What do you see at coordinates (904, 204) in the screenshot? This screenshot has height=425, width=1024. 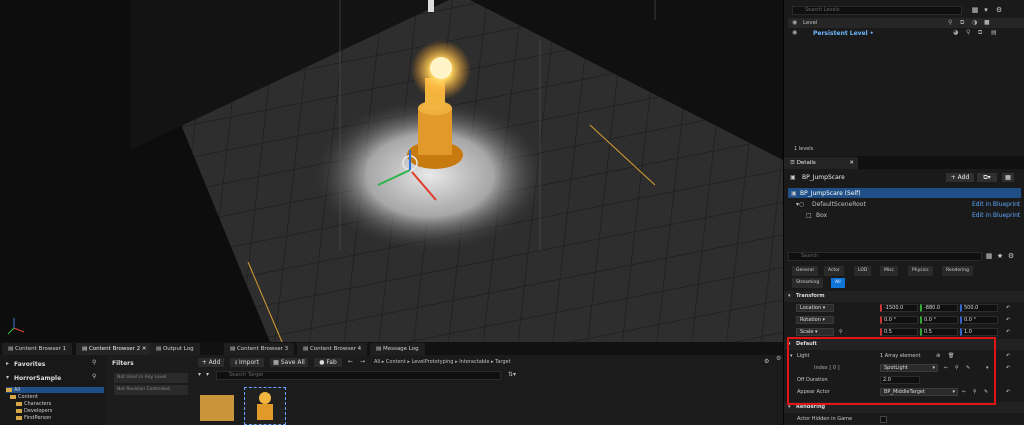 I see `component-scene-root-row: ▾○ DefaultSceneRoot Edit in Blueprint` at bounding box center [904, 204].